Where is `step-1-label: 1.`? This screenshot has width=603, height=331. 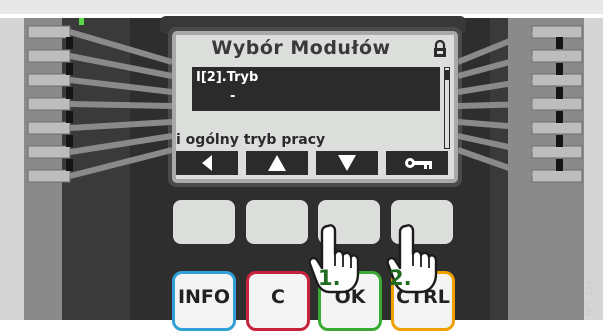 step-1-label: 1. is located at coordinates (329, 278).